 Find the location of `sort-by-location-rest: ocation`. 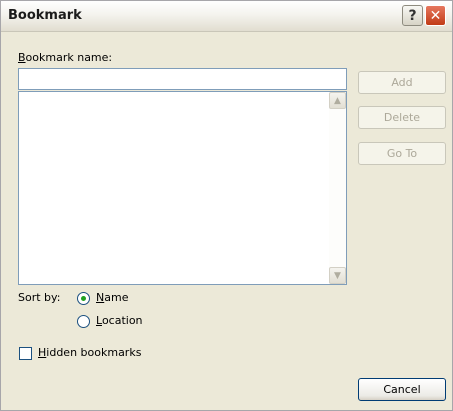

sort-by-location-rest: ocation is located at coordinates (122, 320).